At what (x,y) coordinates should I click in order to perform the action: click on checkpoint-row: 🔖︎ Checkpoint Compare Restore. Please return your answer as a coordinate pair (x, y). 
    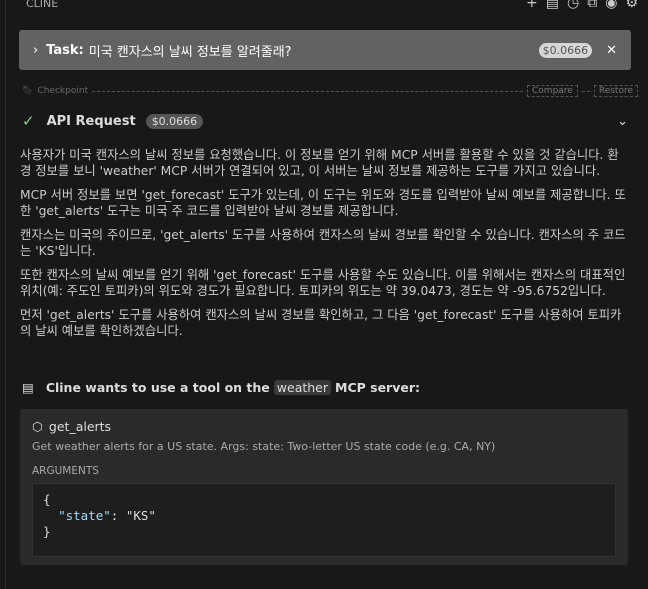
    Looking at the image, I should click on (330, 91).